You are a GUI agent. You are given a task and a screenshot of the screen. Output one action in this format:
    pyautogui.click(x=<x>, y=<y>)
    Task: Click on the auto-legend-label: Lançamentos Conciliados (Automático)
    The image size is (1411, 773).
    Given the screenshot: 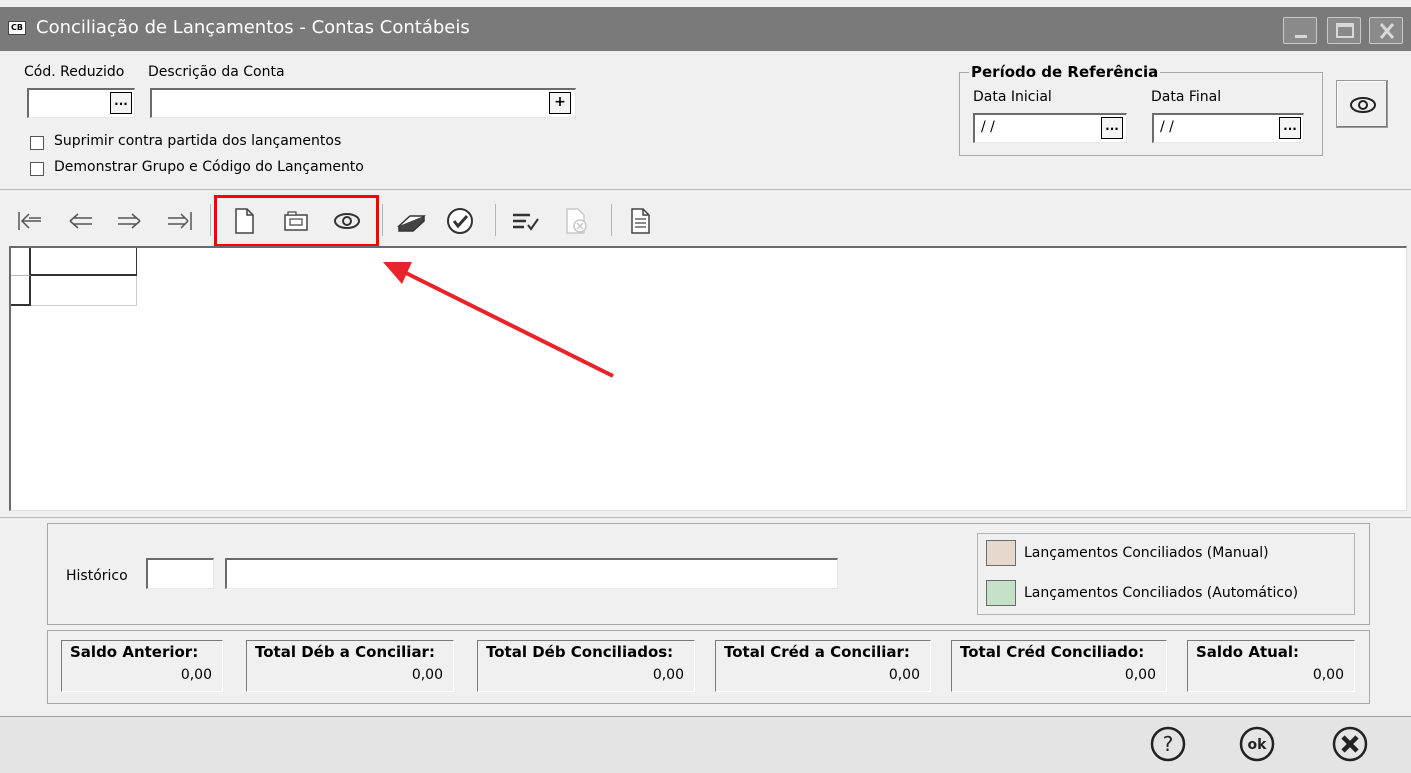 What is the action you would take?
    pyautogui.click(x=1161, y=593)
    